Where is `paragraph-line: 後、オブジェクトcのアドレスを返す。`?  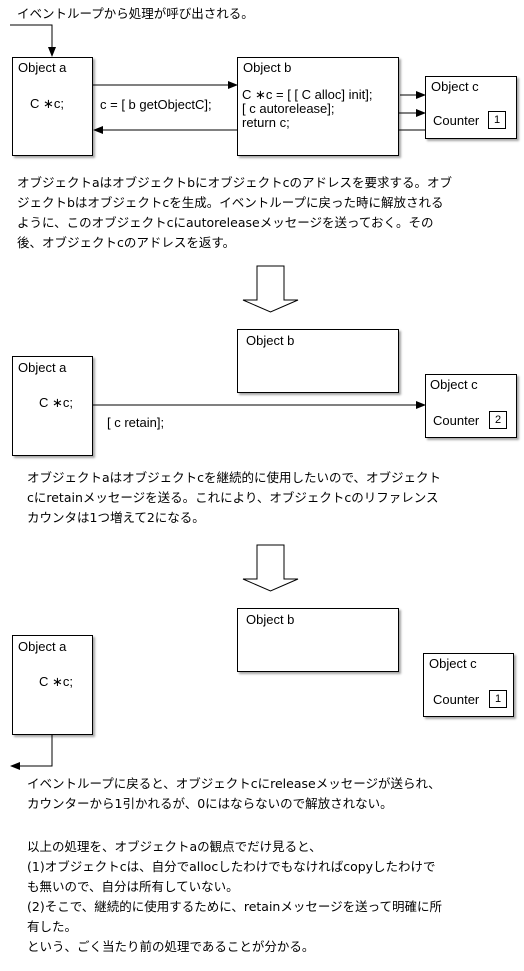
paragraph-line: 後、オブジェクトcのアドレスを返す。 is located at coordinates (126, 242).